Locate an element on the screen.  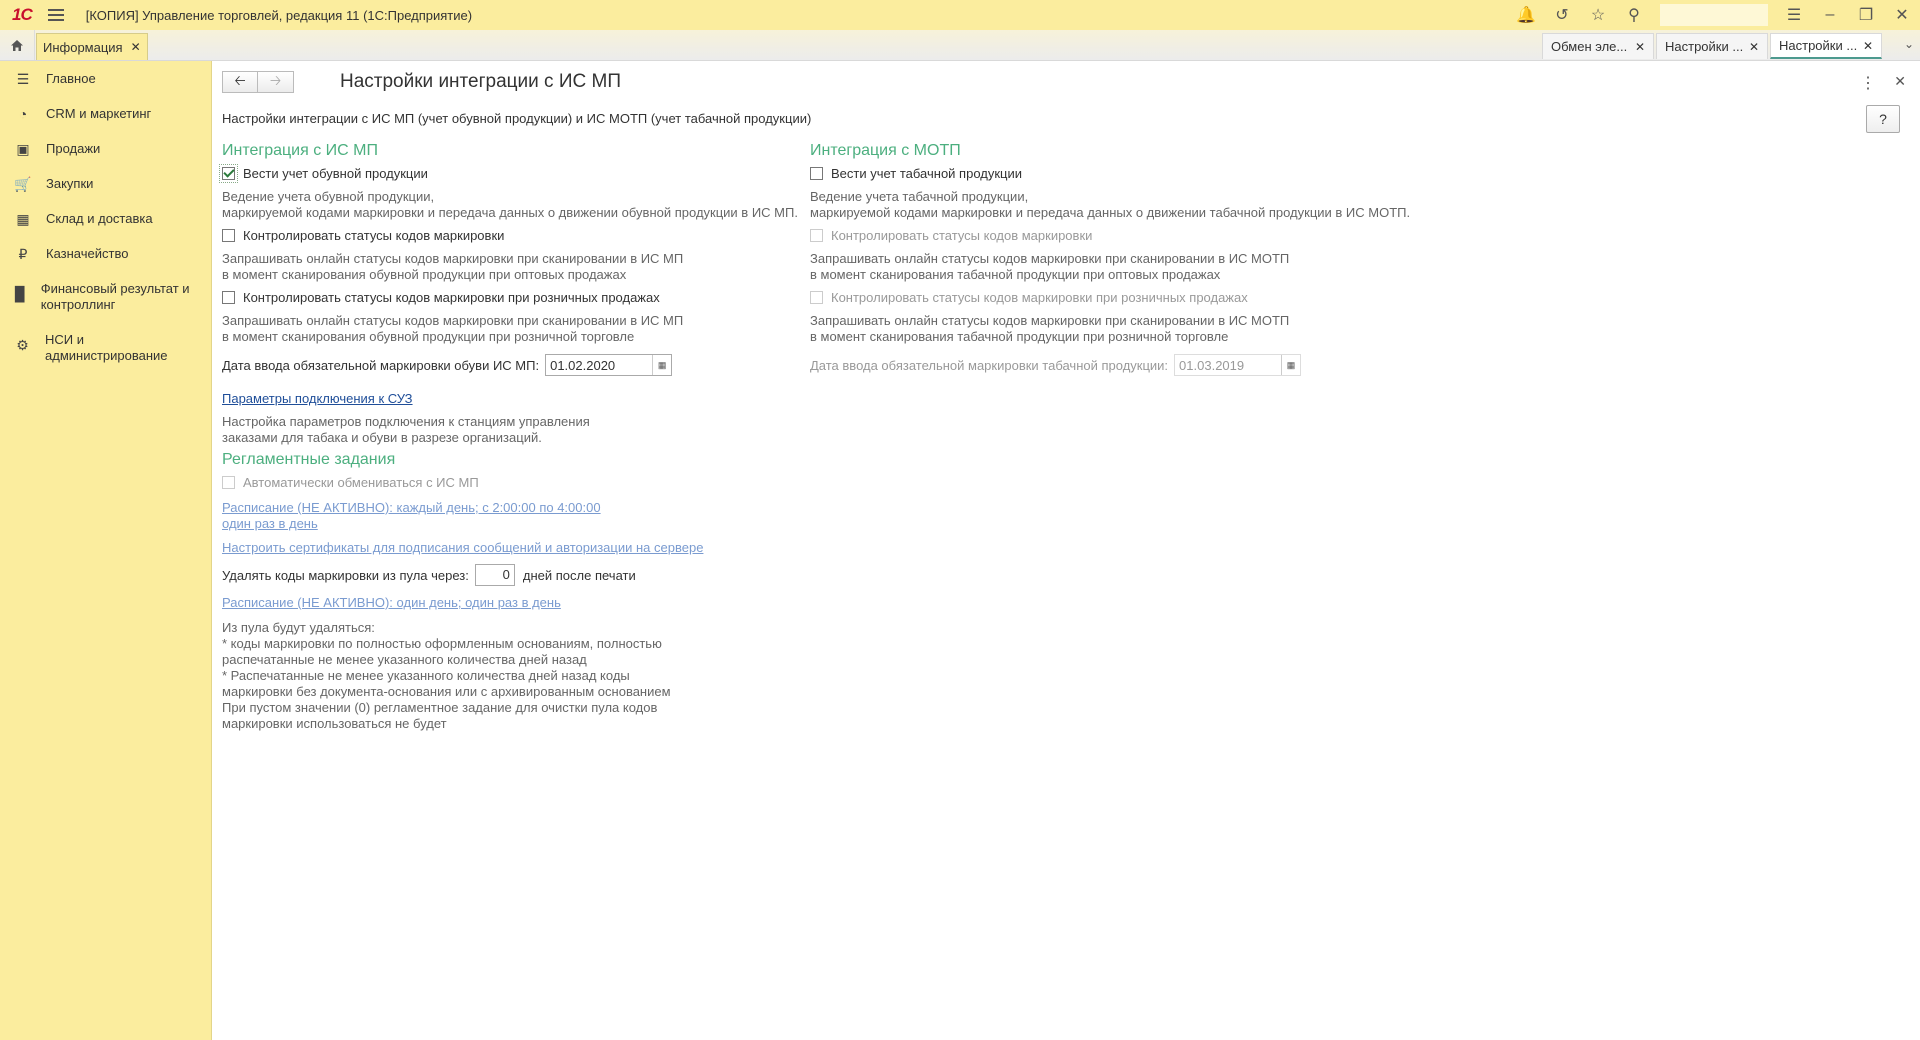
gear-icon: ⚙ is located at coordinates (22, 344).